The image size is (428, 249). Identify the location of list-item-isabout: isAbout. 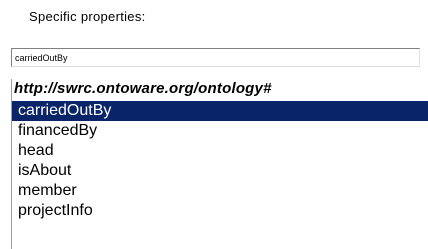
(220, 171).